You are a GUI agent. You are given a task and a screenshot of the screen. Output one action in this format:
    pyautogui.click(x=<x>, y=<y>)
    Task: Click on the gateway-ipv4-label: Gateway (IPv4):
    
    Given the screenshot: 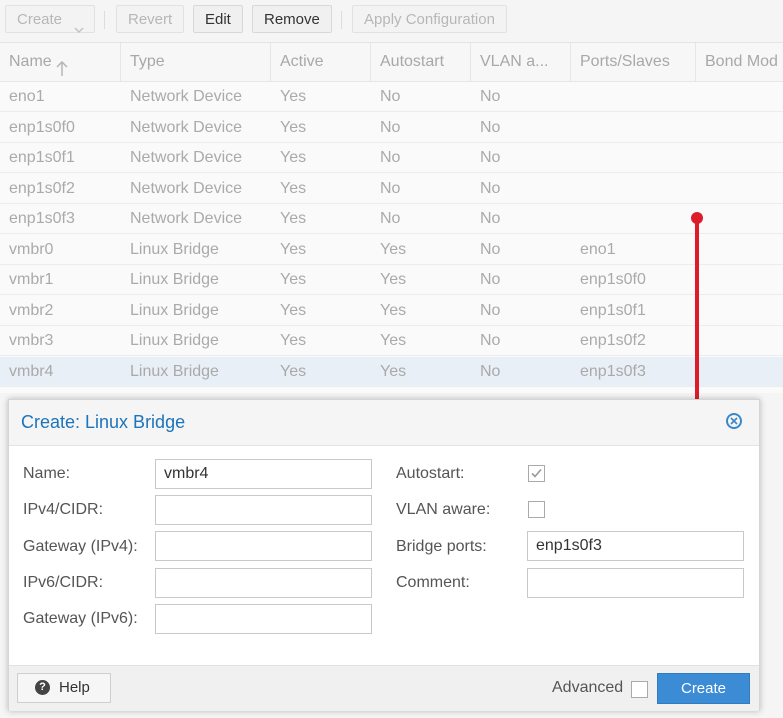 What is the action you would take?
    pyautogui.click(x=80, y=546)
    